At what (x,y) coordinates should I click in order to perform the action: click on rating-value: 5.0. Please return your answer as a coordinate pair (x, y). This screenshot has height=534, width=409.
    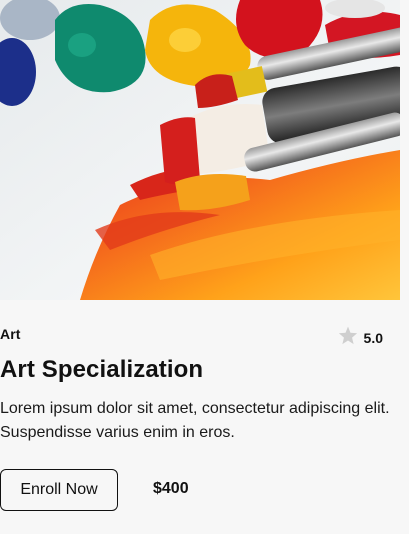
    Looking at the image, I should click on (373, 337).